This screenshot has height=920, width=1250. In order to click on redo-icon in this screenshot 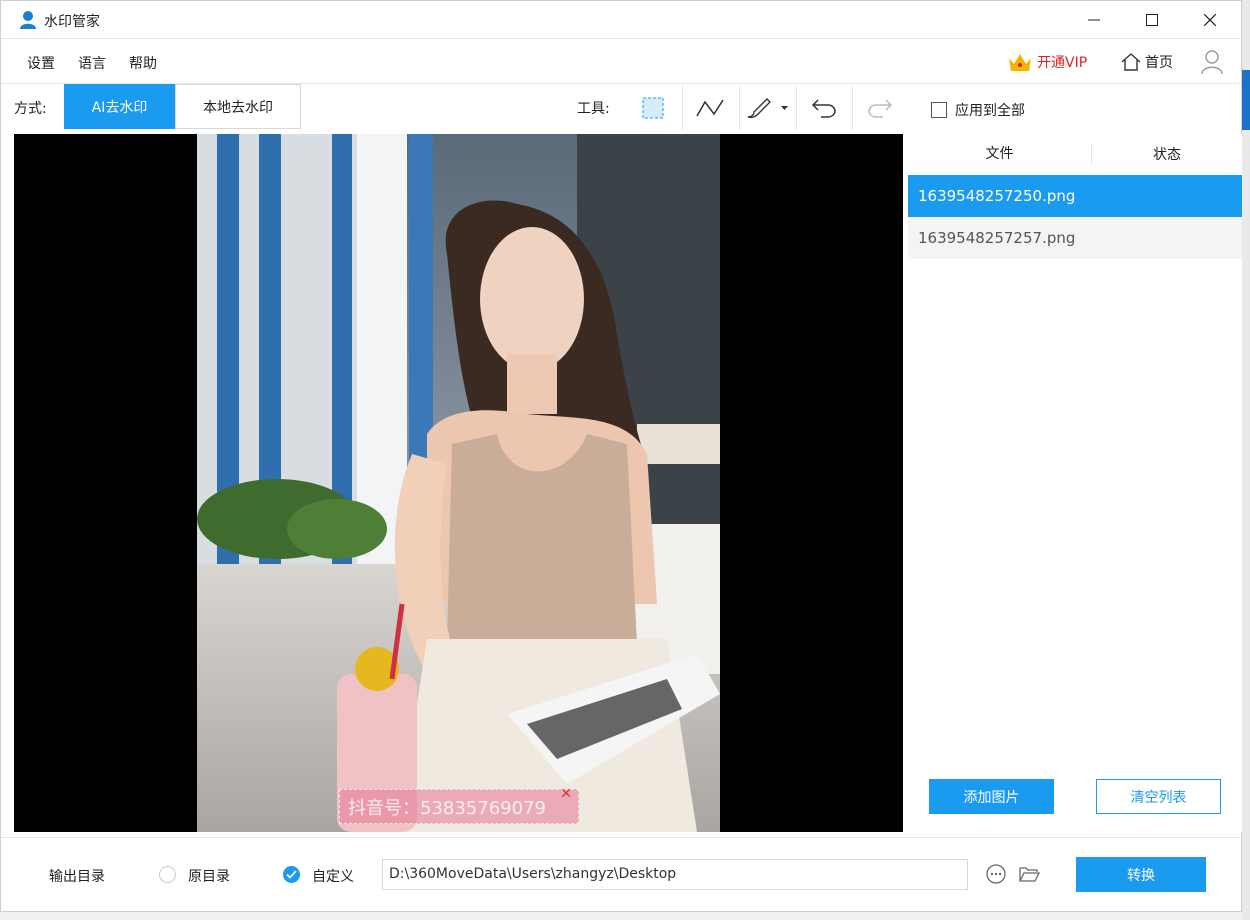, I will do `click(880, 108)`.